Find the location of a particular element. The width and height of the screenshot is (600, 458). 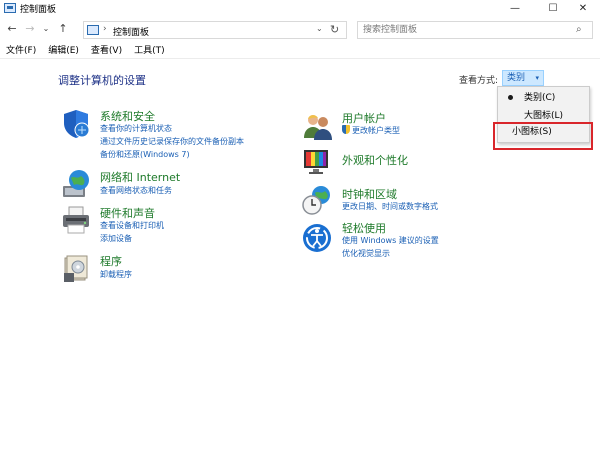

selected-bullet-icon is located at coordinates (510, 97).